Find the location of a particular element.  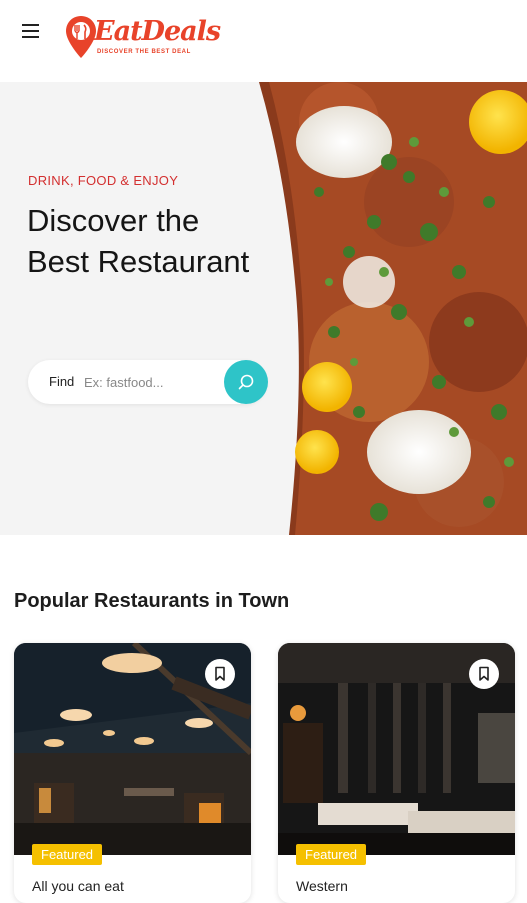

restaurant-card: Featured Western is located at coordinates (396, 773).